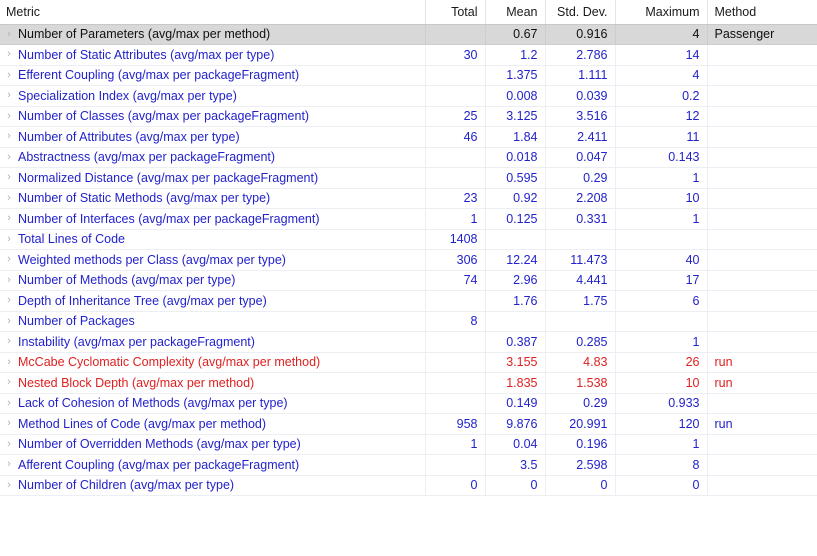  What do you see at coordinates (213, 12) in the screenshot?
I see `column-header-metric: Metric` at bounding box center [213, 12].